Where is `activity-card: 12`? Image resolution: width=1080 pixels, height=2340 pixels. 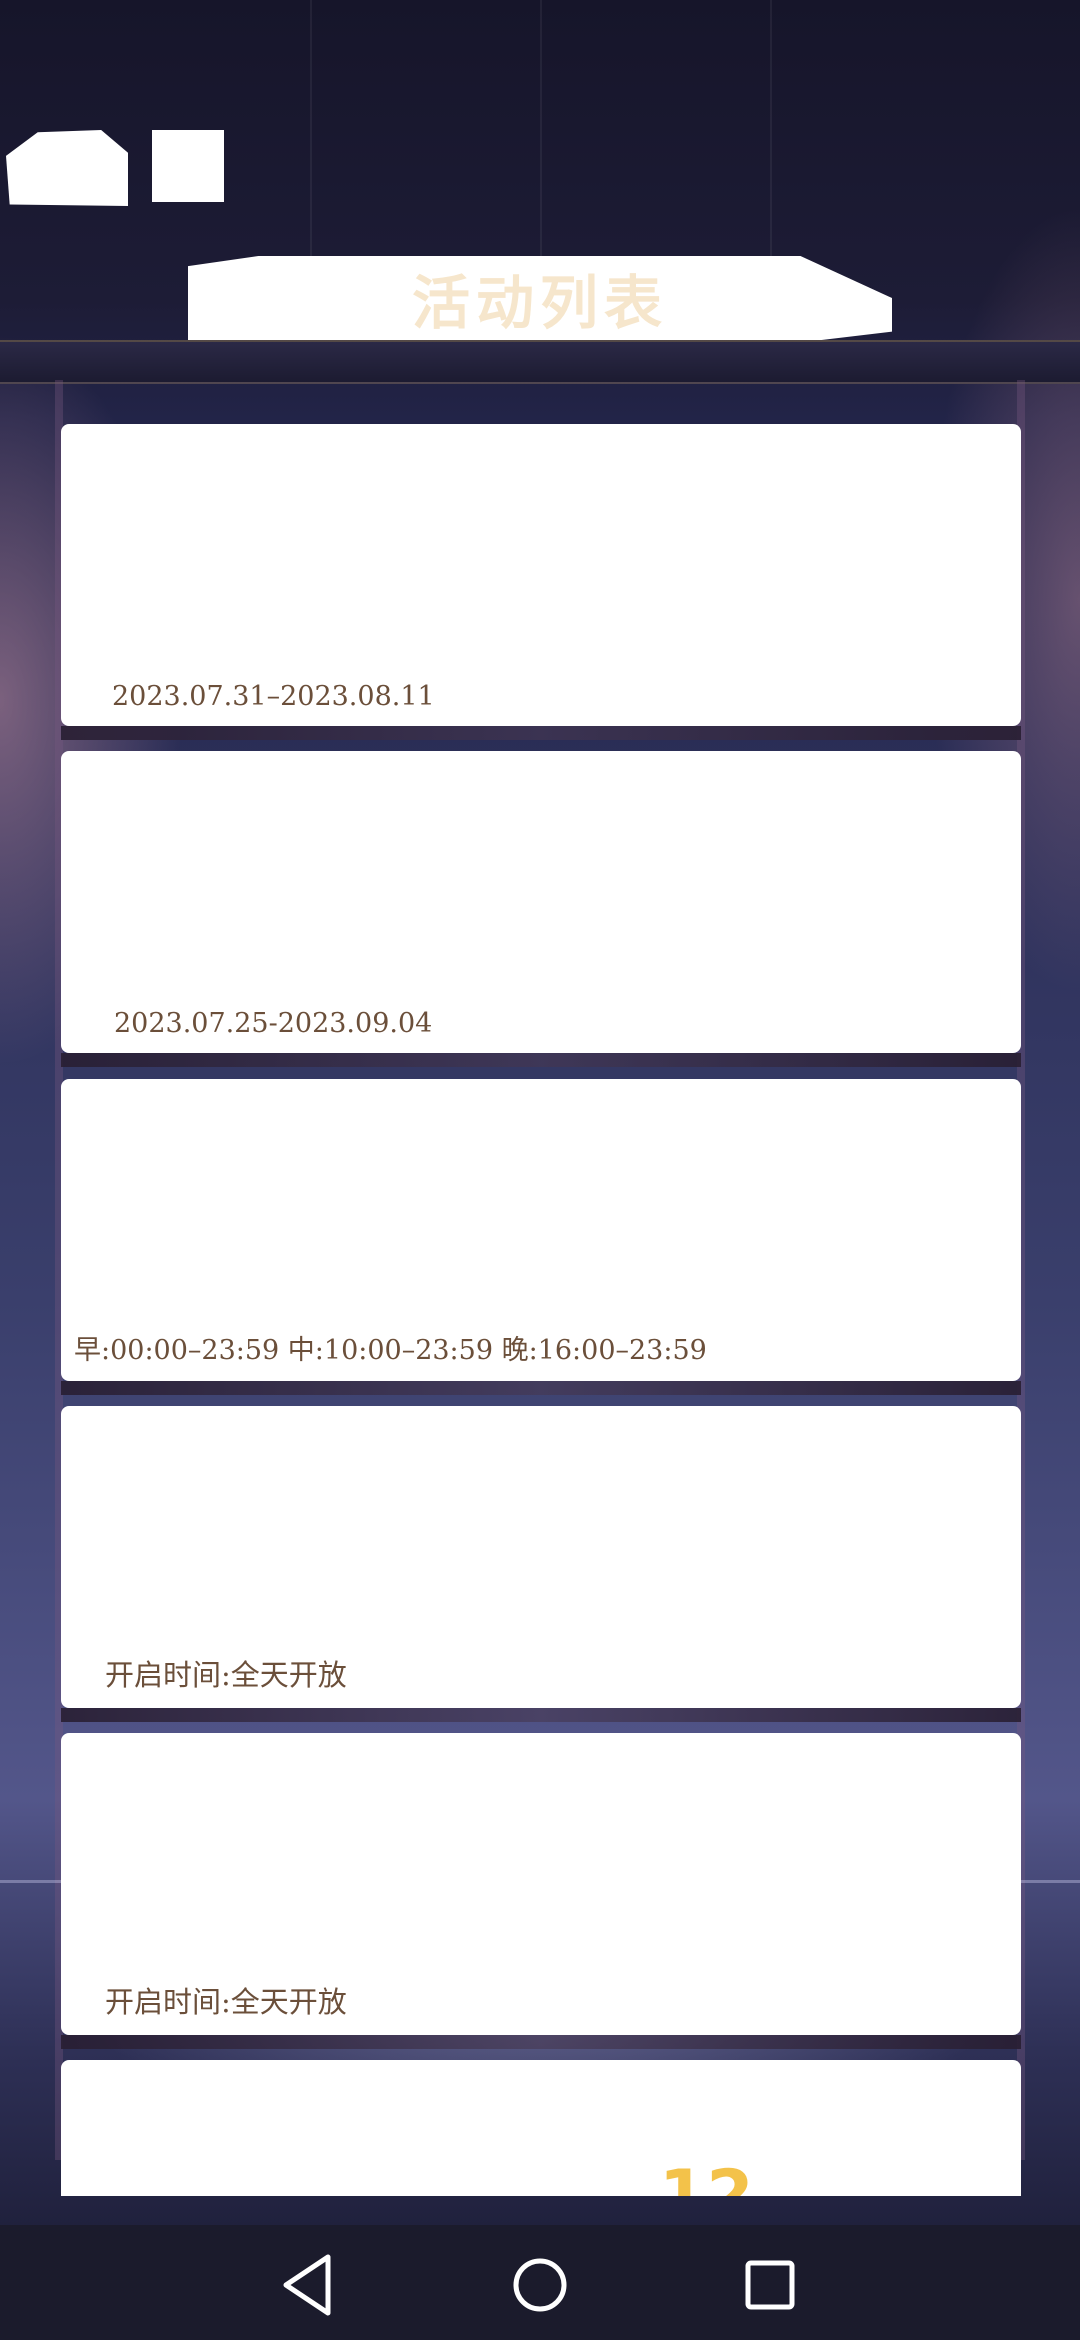 activity-card: 12 is located at coordinates (541, 2128).